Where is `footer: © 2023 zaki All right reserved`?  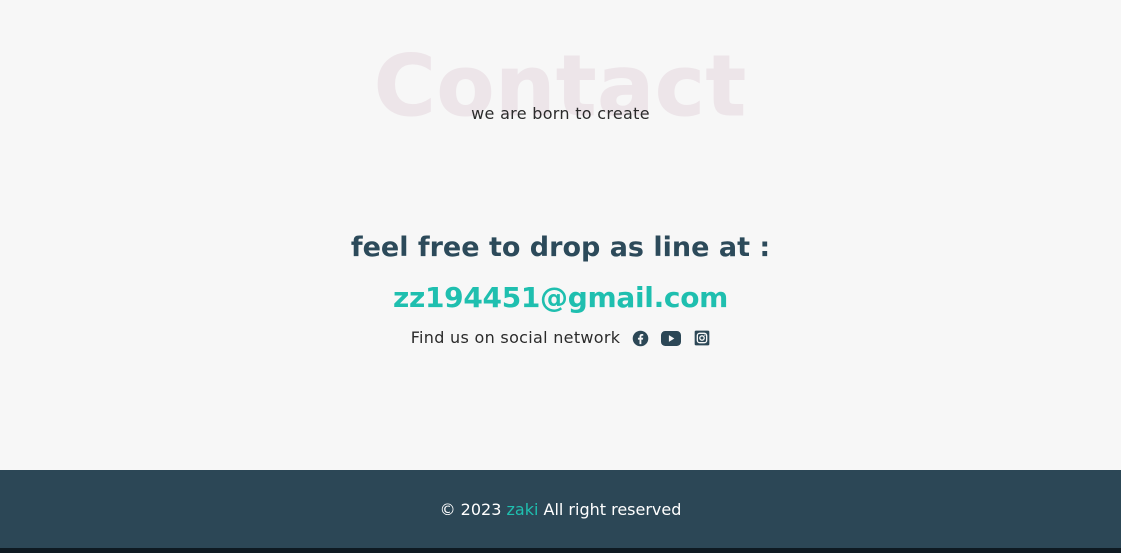
footer: © 2023 zaki All right reserved is located at coordinates (560, 509).